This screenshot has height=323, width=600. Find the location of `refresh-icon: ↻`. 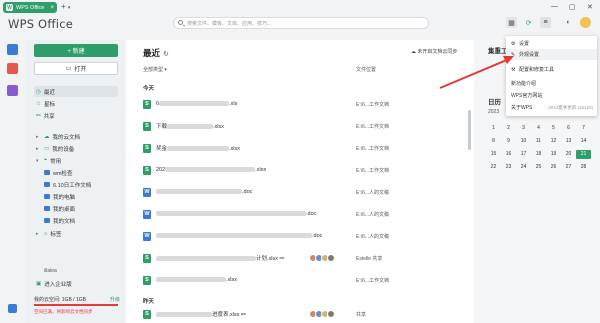

refresh-icon: ↻ is located at coordinates (166, 54).